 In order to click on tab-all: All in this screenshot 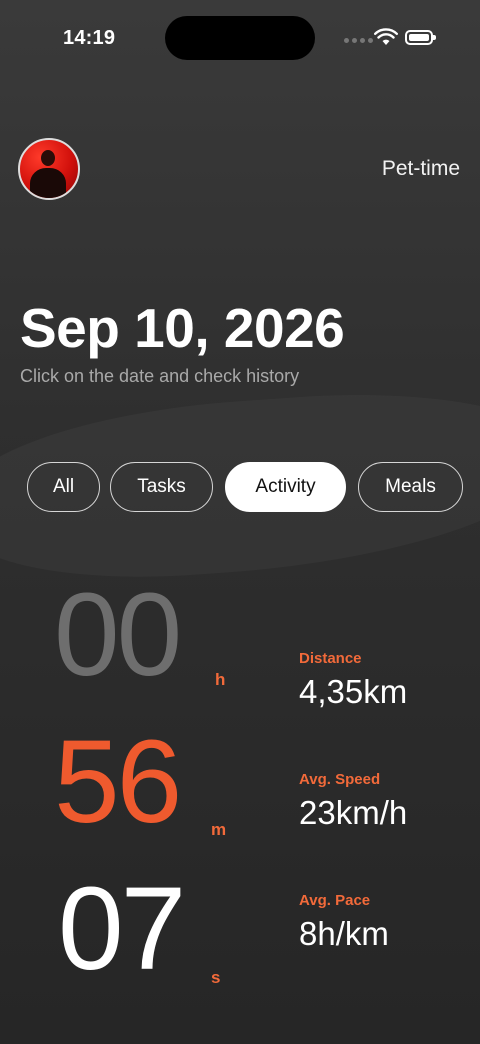, I will do `click(63, 487)`.